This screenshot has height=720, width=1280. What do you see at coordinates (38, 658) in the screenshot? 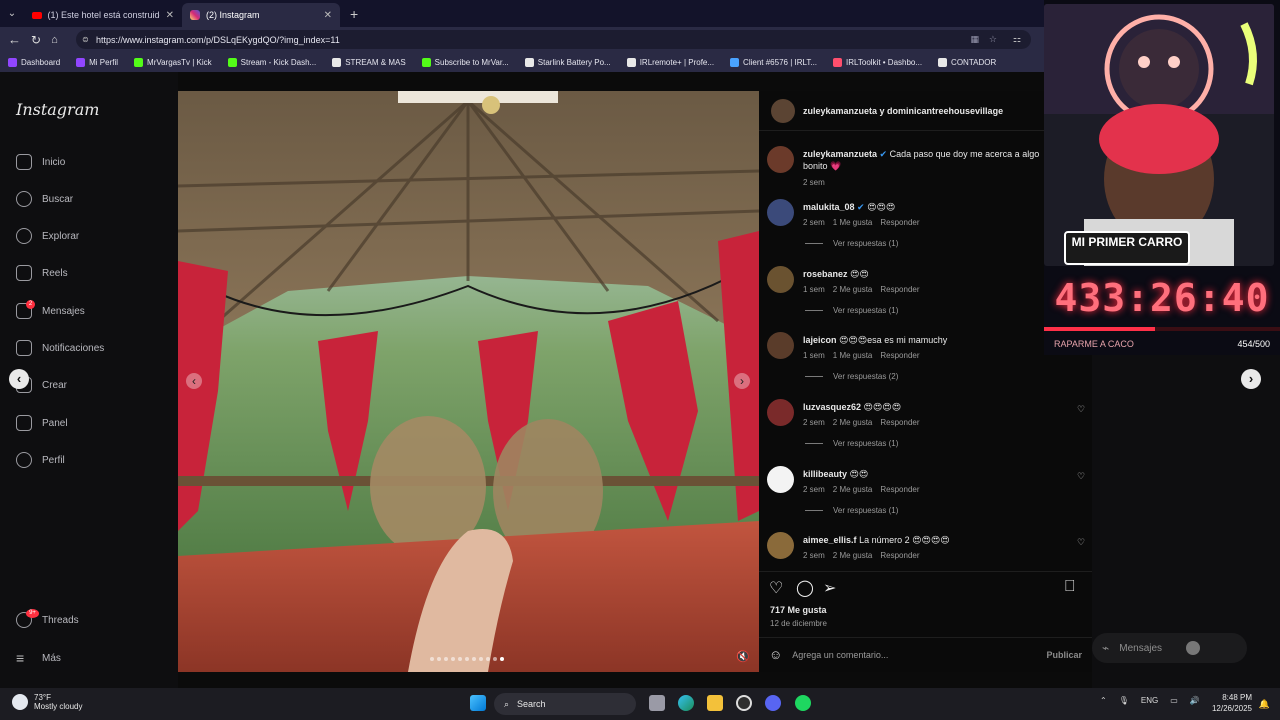
I see `sidebar-item-more: ≡ Más` at bounding box center [38, 658].